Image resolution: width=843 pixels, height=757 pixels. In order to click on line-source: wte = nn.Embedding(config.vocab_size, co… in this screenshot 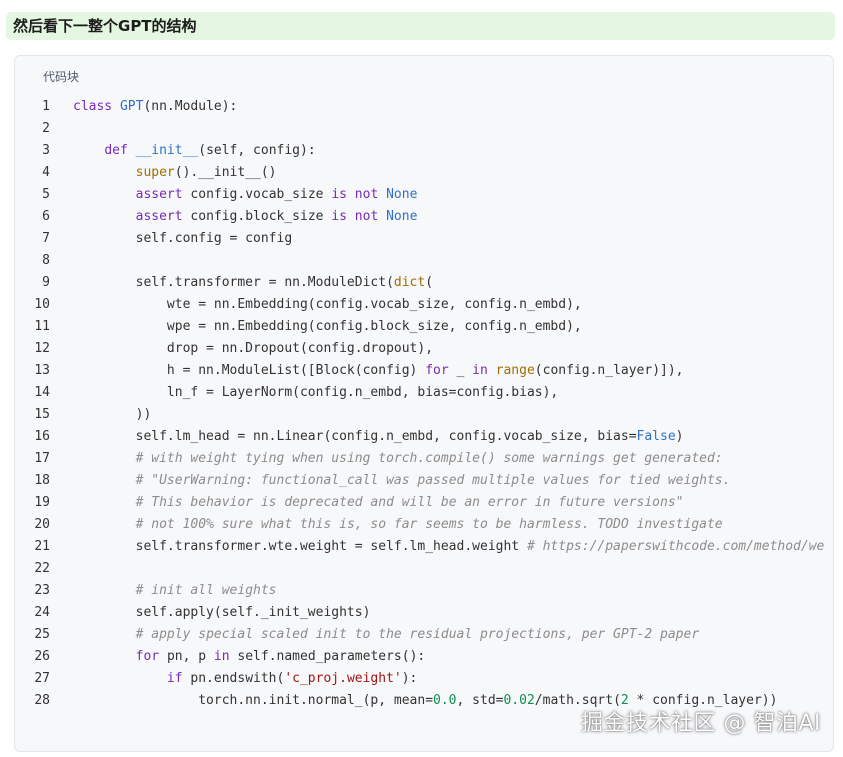, I will do `click(327, 304)`.